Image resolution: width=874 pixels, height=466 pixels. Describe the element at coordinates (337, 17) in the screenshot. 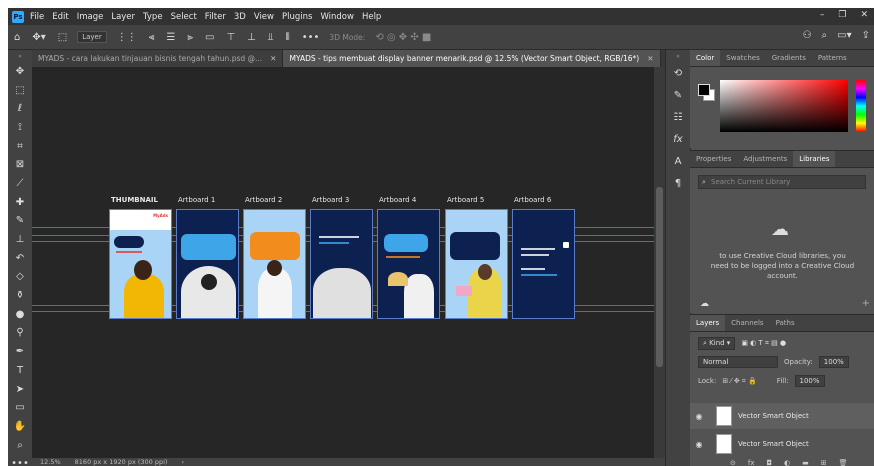

I see `menu-window: Window` at that location.